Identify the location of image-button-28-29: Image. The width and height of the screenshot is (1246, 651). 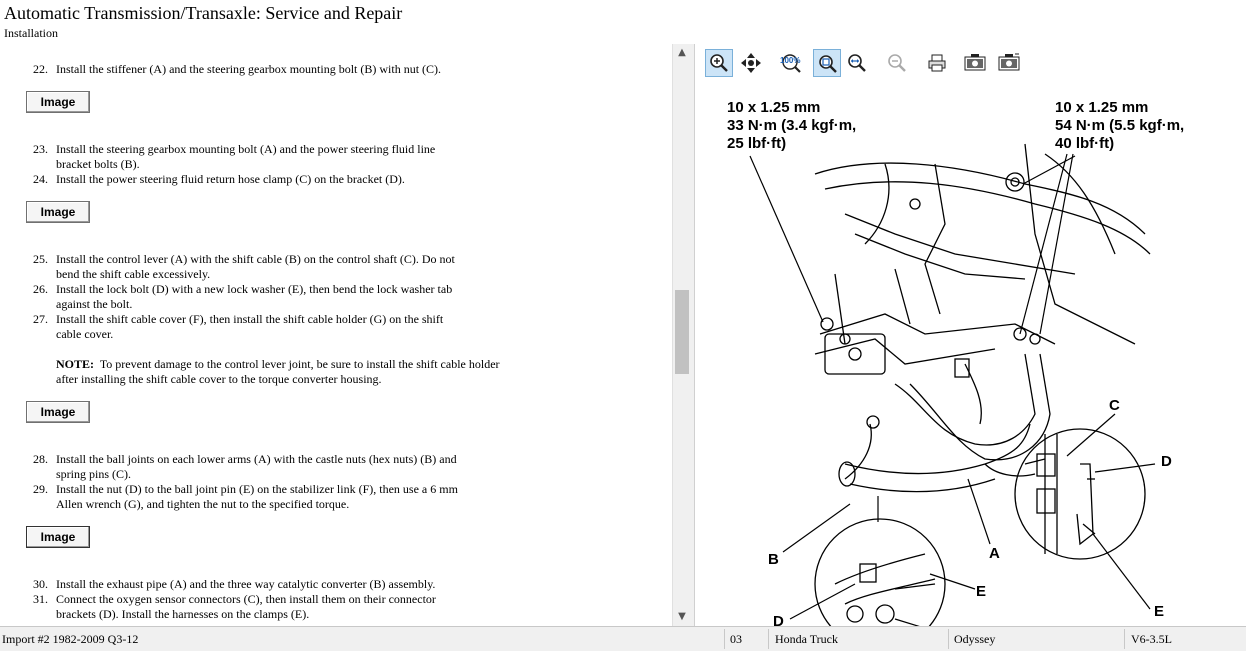
(58, 537).